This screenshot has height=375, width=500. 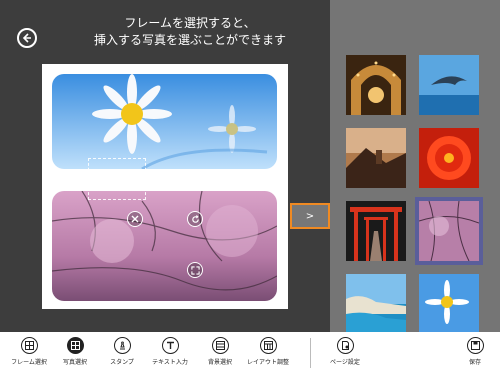 I want to click on thumb-coast, so click(x=376, y=304).